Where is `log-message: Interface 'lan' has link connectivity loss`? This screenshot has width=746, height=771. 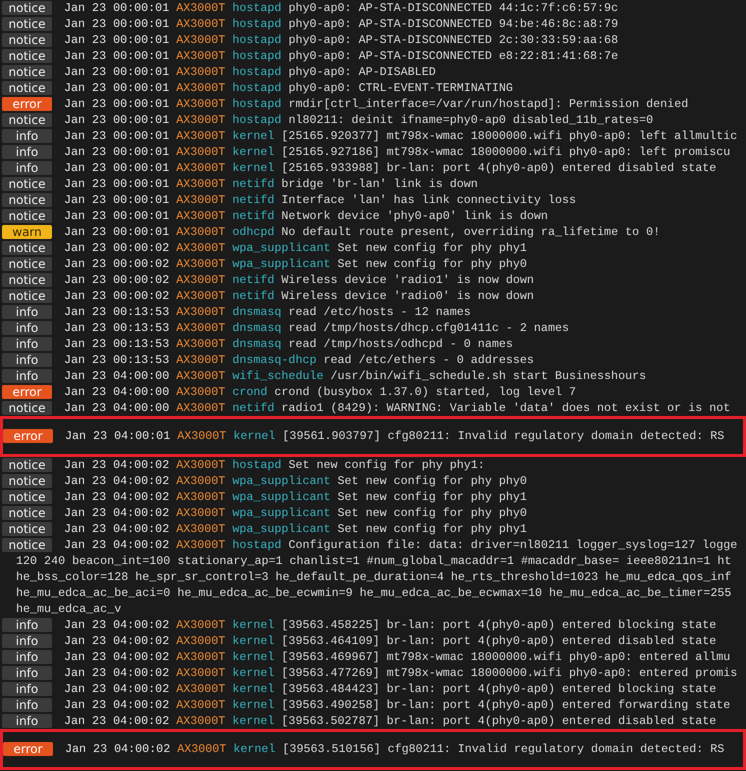
log-message: Interface 'lan' has link connectivity loss is located at coordinates (428, 200).